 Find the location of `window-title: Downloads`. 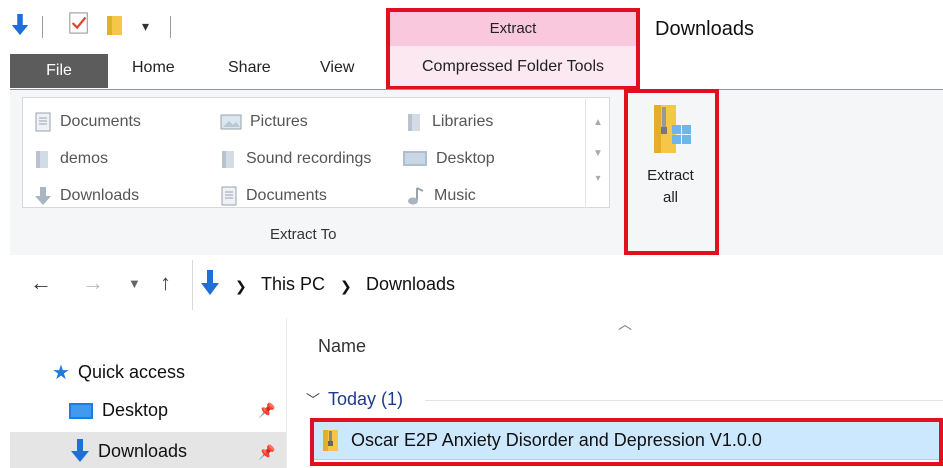

window-title: Downloads is located at coordinates (704, 29).